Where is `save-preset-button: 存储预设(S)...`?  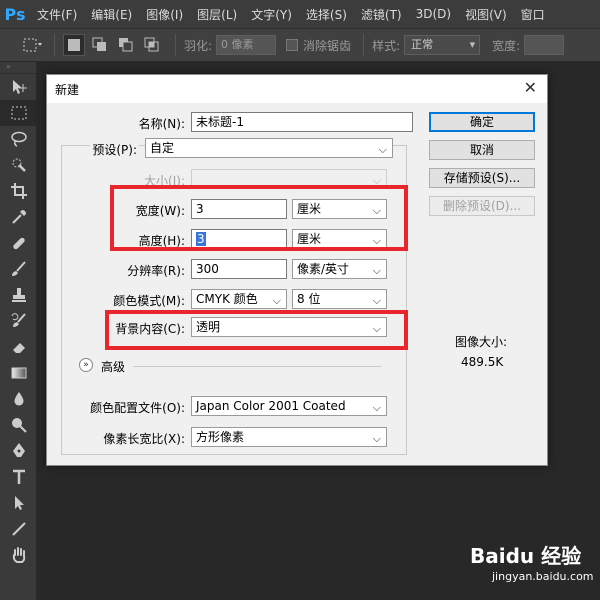
save-preset-button: 存储预设(S)... is located at coordinates (482, 178).